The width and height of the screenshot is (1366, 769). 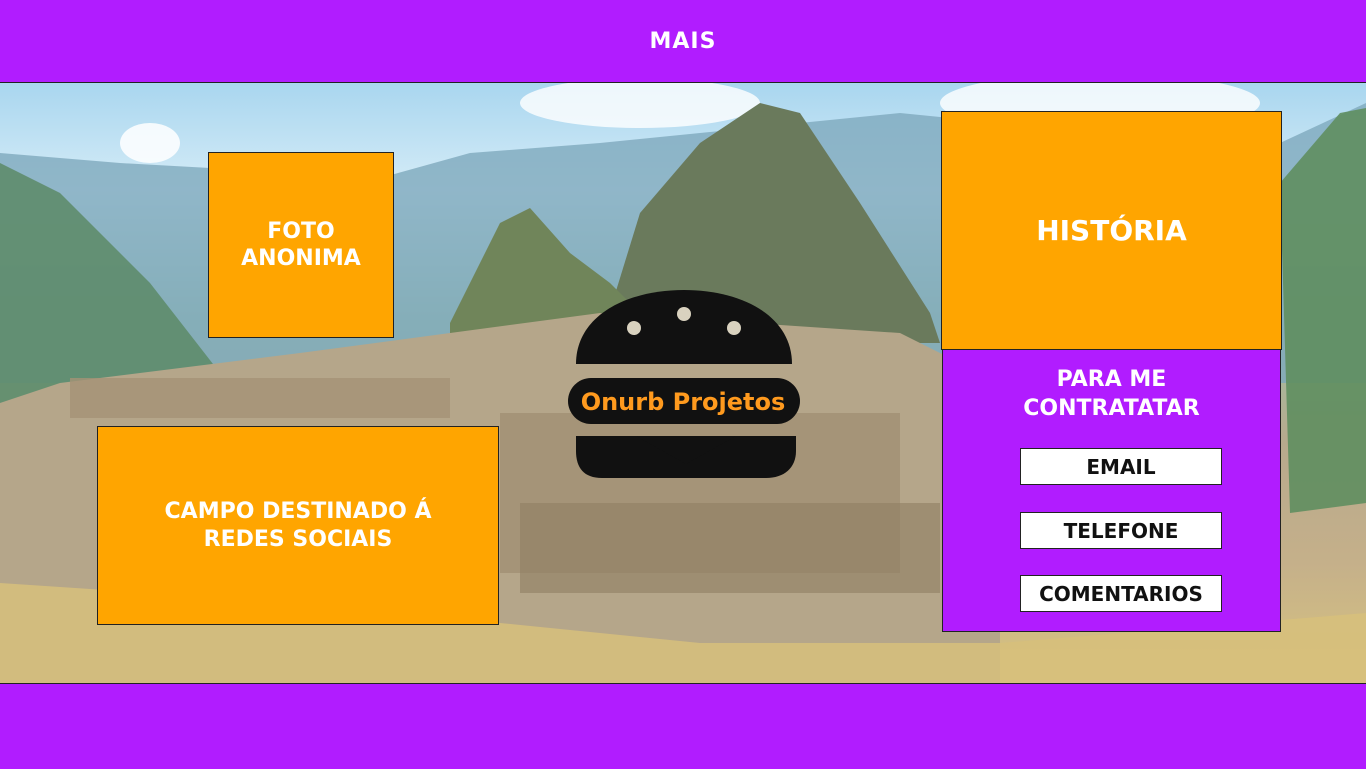 I want to click on history-panel: HISTÓRIA, so click(x=1111, y=230).